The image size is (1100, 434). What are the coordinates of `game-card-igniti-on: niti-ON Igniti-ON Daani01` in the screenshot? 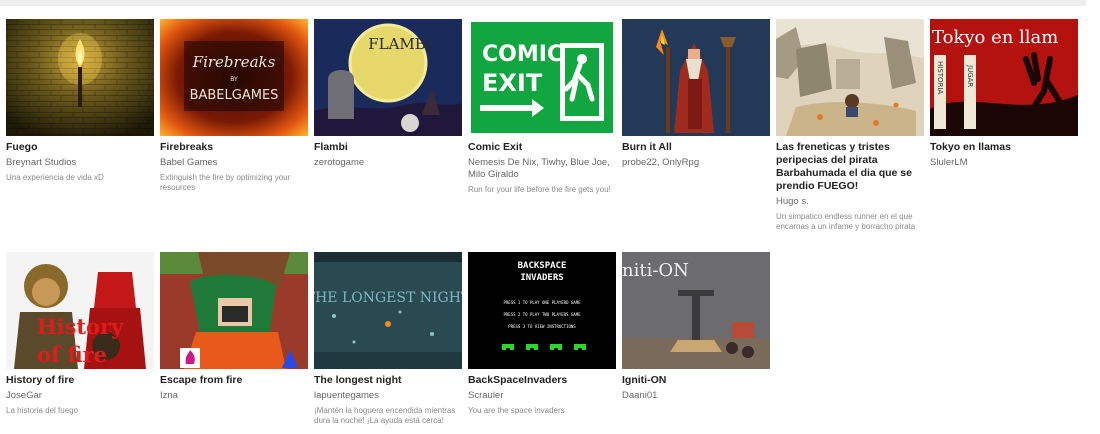 It's located at (696, 339).